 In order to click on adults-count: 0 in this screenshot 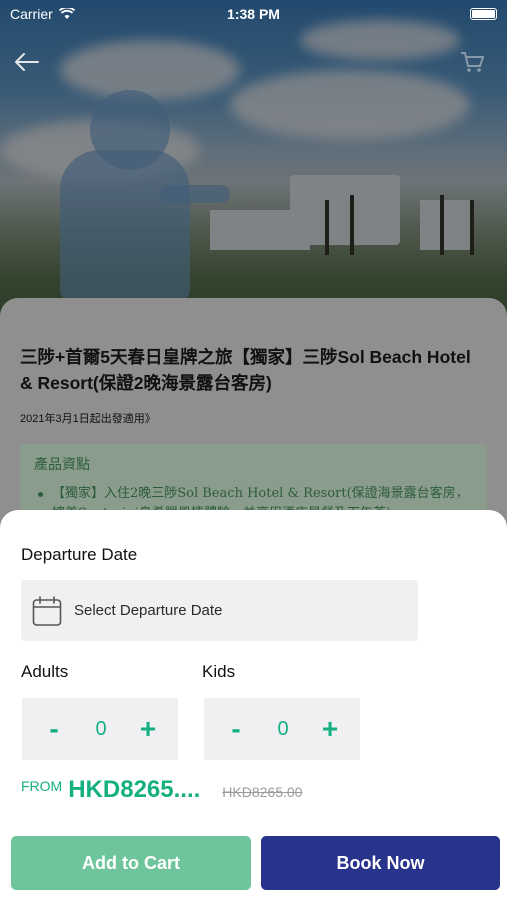, I will do `click(101, 728)`.